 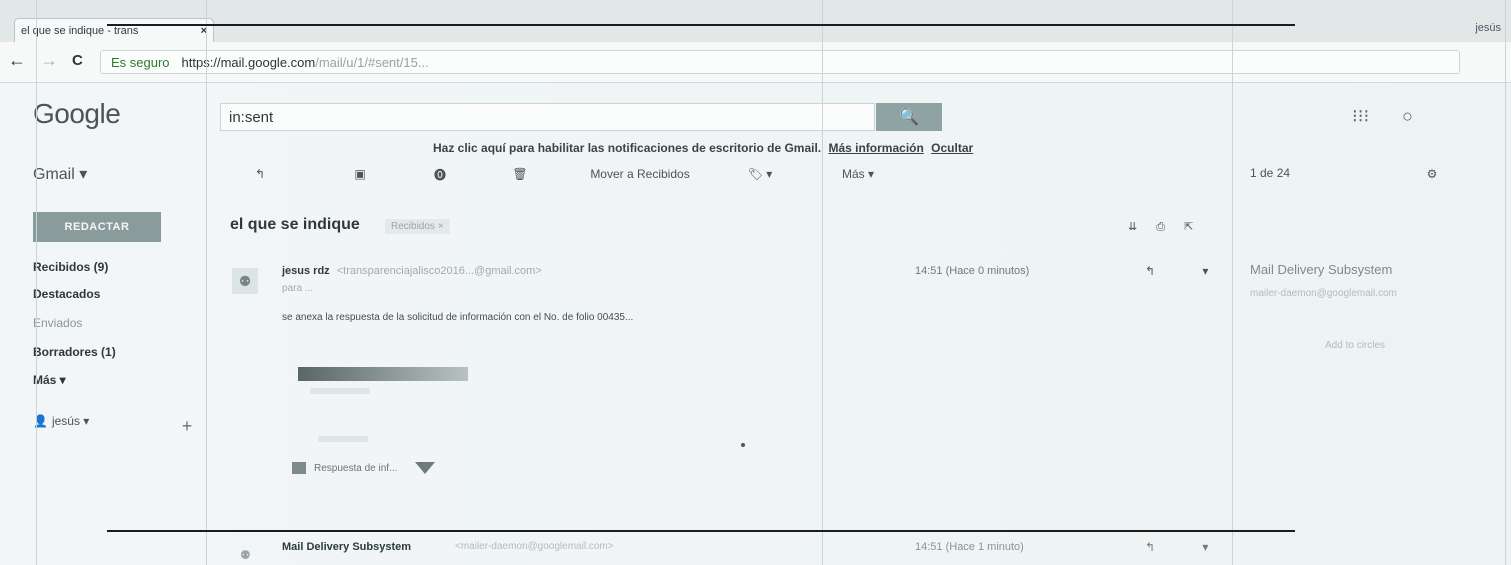 I want to click on secure-lock-label: Es seguro, so click(x=140, y=62).